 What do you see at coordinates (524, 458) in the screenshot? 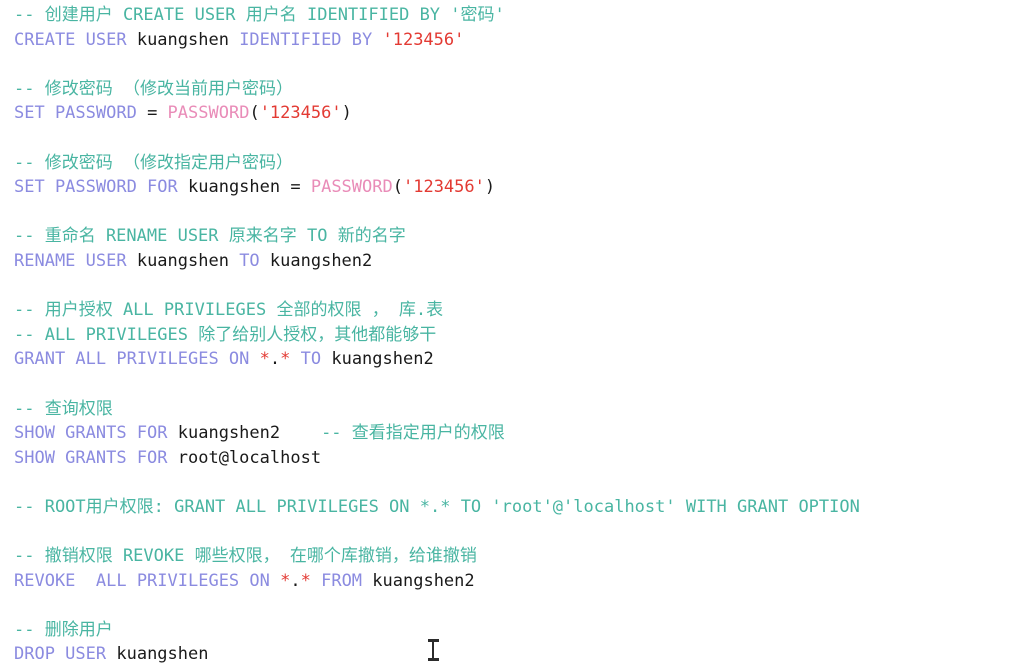
I see `code-line: SHOW GRANTS FOR root@localhost` at bounding box center [524, 458].